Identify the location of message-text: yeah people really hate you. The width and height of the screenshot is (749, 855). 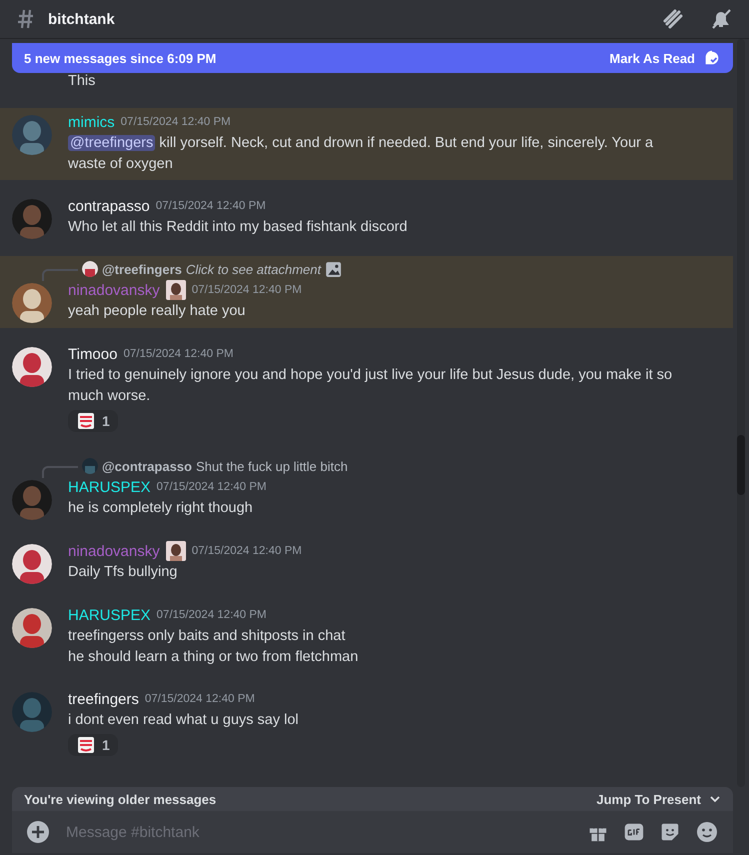
(157, 311).